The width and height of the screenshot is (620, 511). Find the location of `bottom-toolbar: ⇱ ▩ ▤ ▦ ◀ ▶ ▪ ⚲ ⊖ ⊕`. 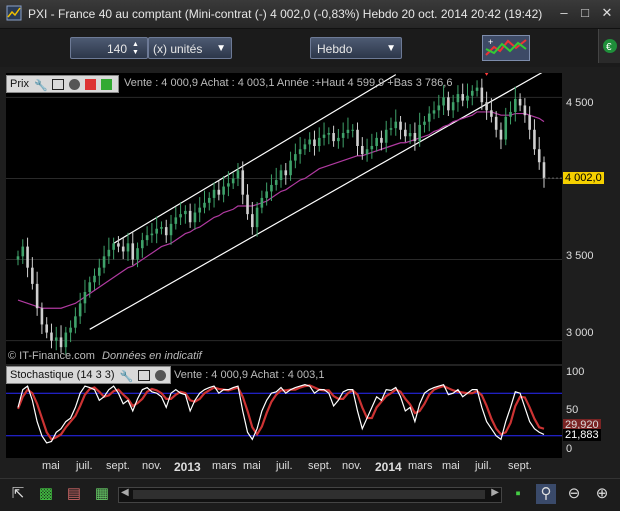

bottom-toolbar: ⇱ ▩ ▤ ▦ ◀ ▶ ▪ ⚲ ⊖ ⊕ is located at coordinates (310, 494).